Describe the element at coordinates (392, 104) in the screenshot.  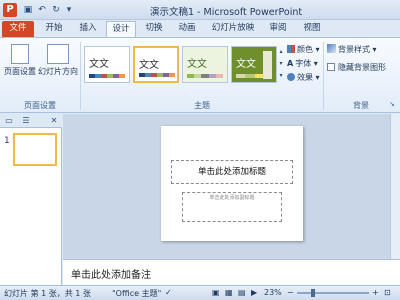
I see `dialog-launcher-icon: ↘` at that location.